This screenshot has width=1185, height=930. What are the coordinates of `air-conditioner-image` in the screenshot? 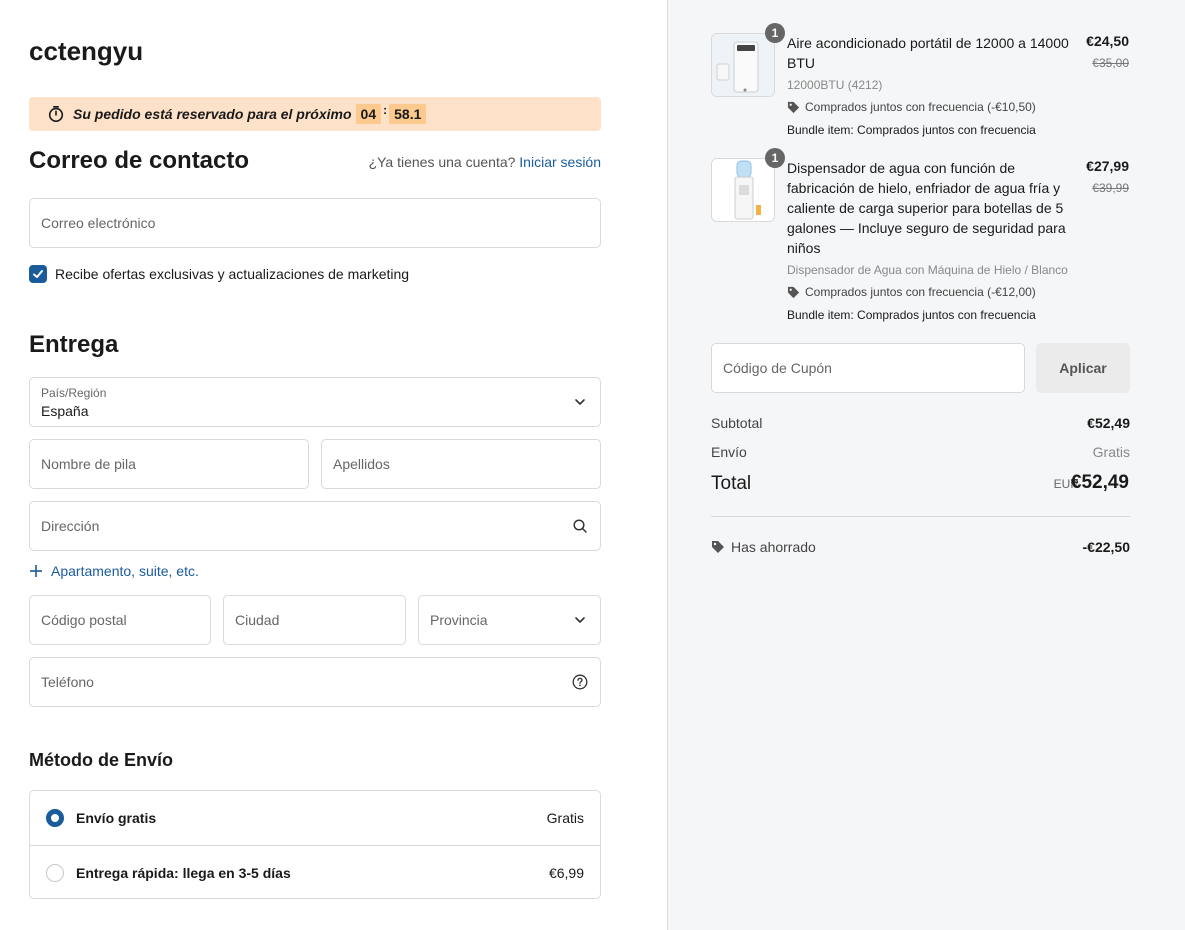 It's located at (743, 65).